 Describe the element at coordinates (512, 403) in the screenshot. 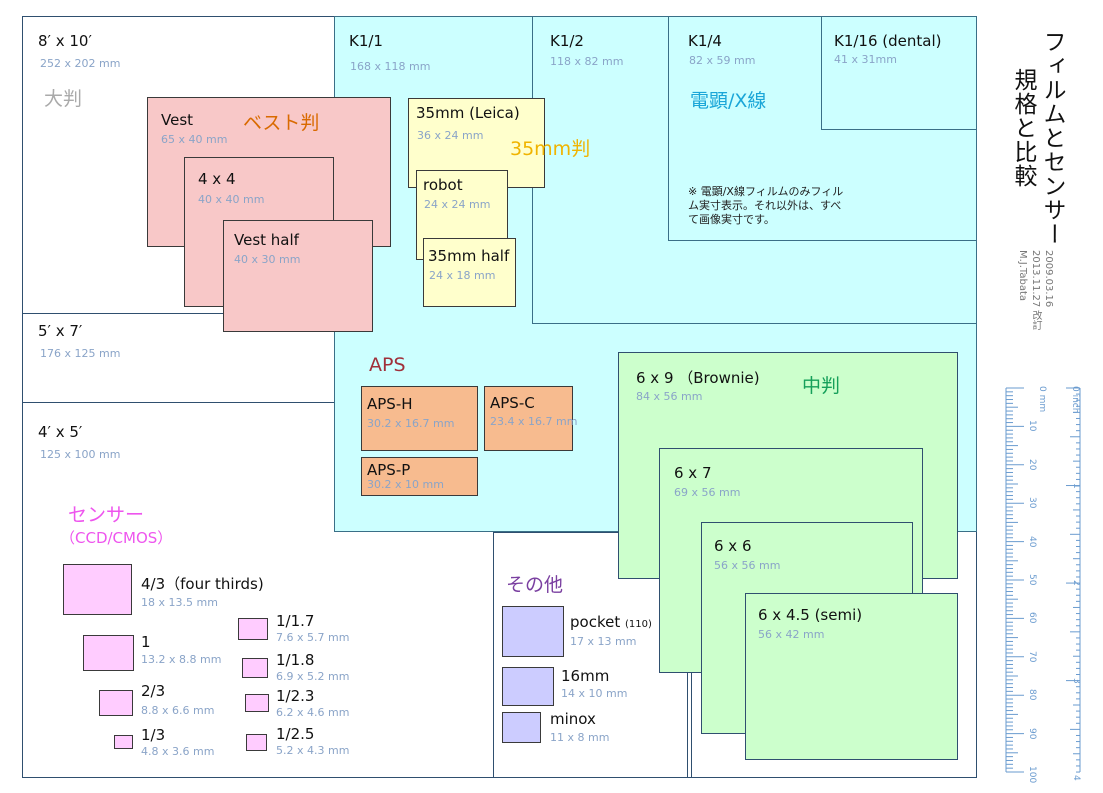

I see `label-aps-c: APS-C` at that location.